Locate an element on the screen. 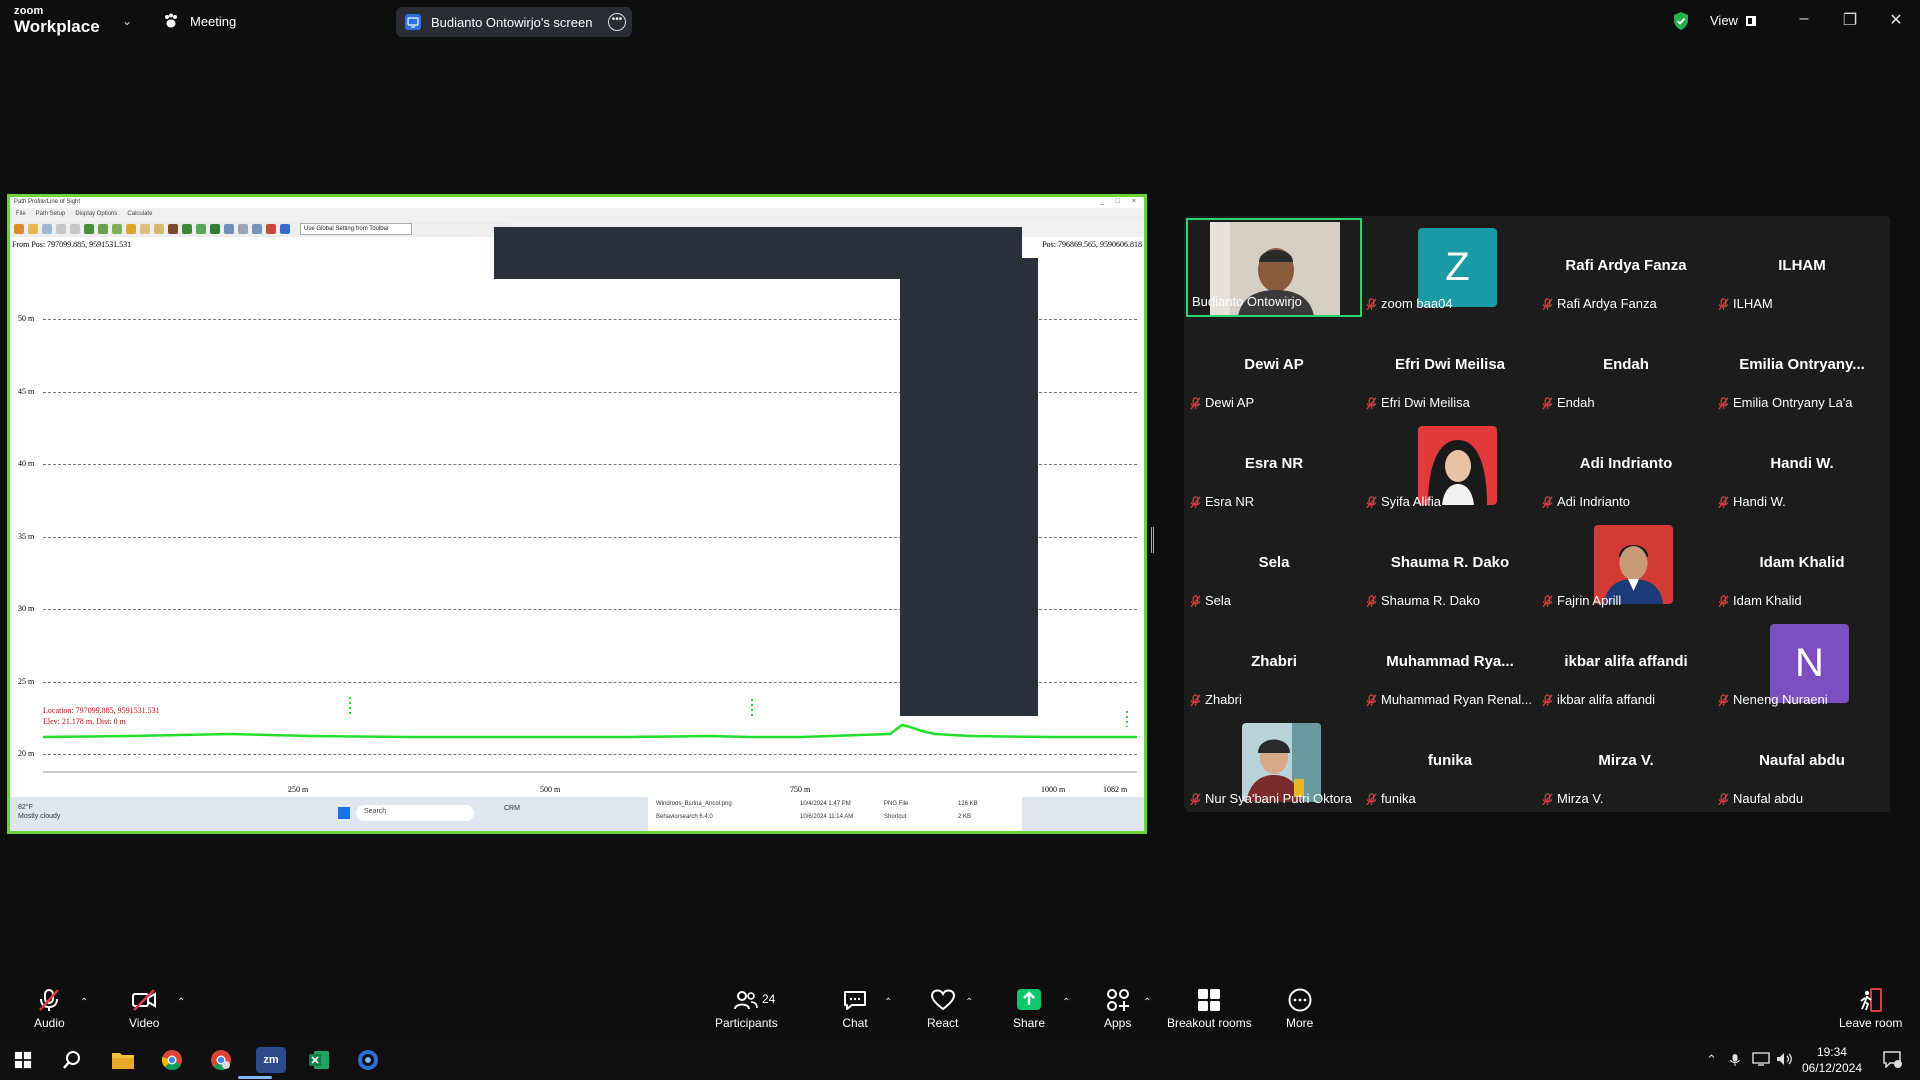 Image resolution: width=1920 pixels, height=1080 pixels. excel-icon is located at coordinates (319, 1060).